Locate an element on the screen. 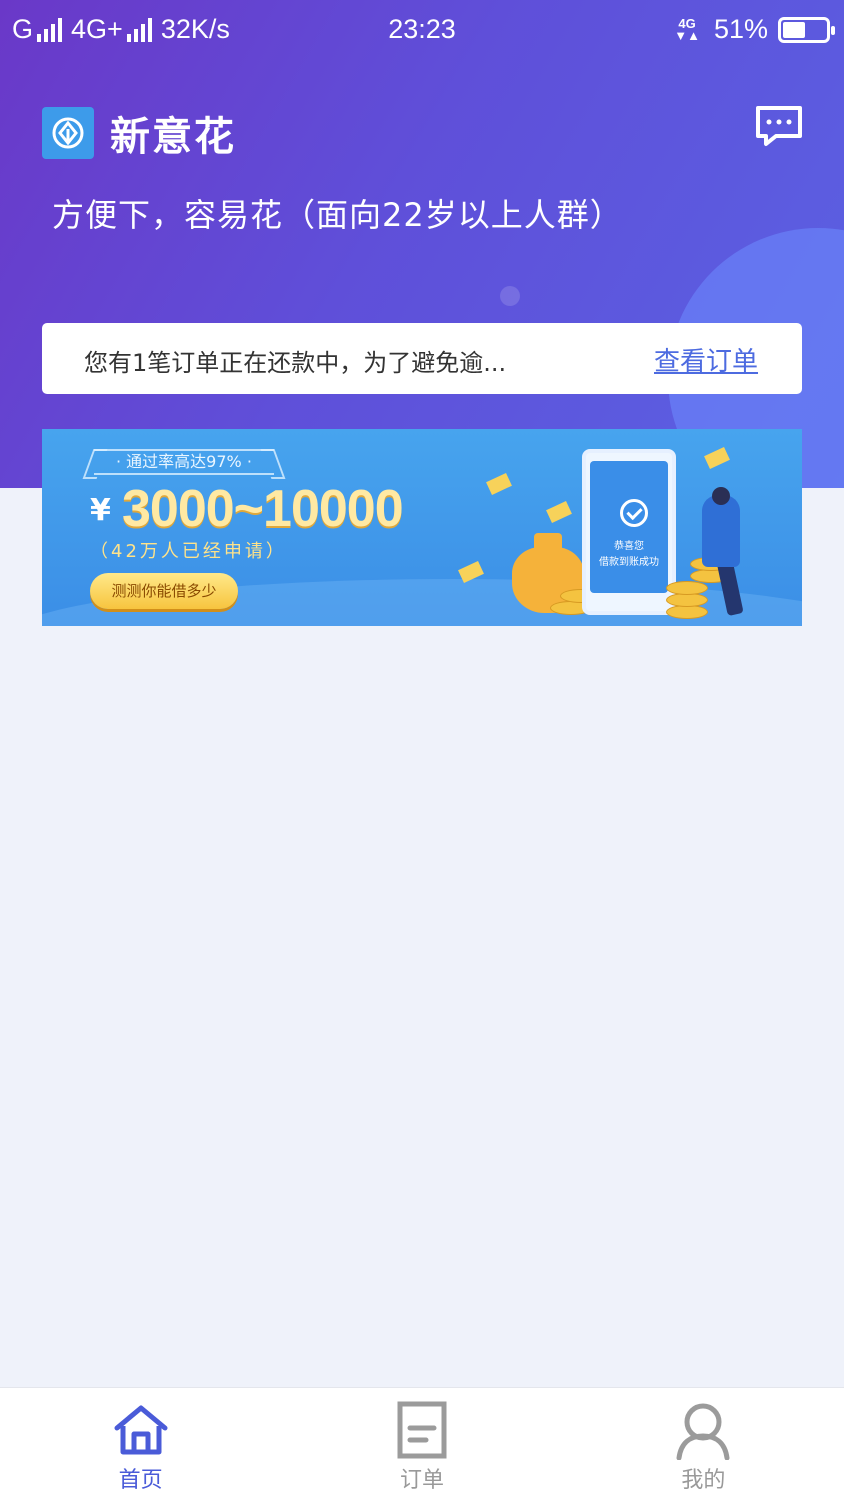 This screenshot has height=1500, width=844. app-title: 新意花 is located at coordinates (173, 137).